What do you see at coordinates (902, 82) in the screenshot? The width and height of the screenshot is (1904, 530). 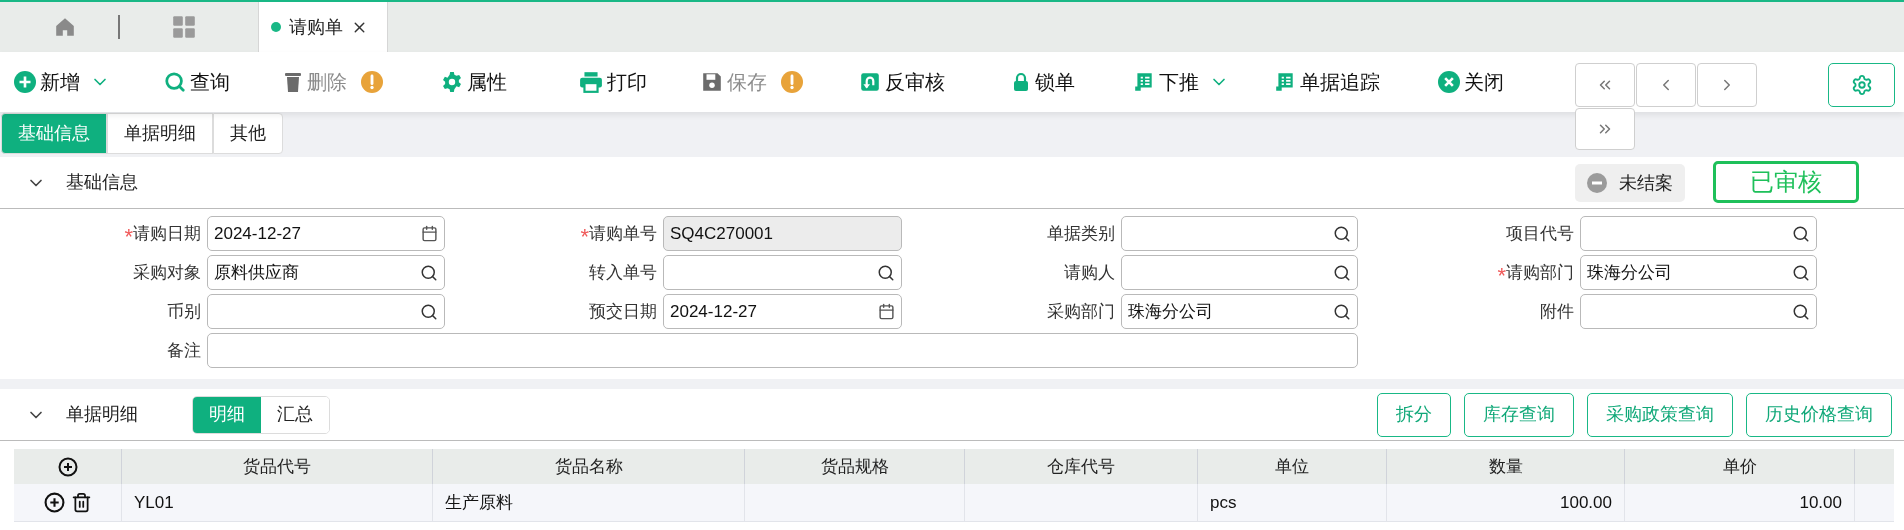 I see `toolbar-button: 反审核` at bounding box center [902, 82].